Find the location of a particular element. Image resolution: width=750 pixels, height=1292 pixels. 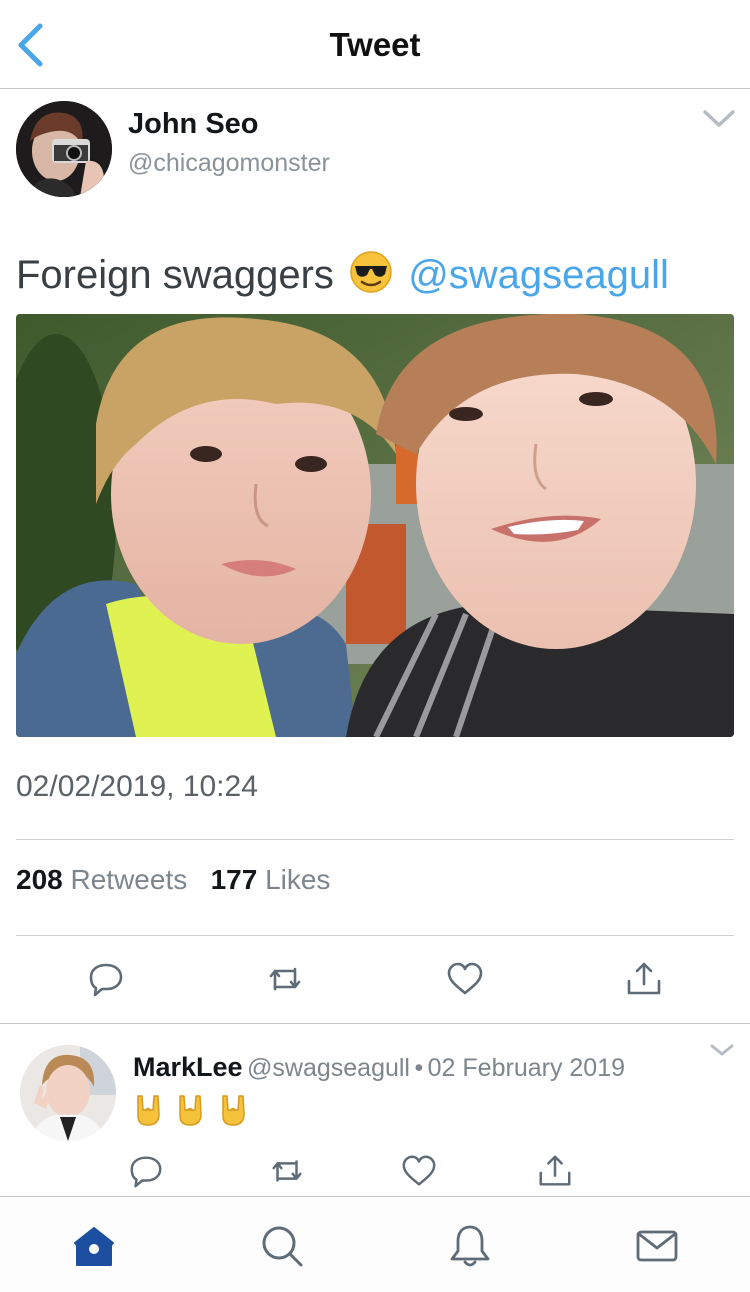

reply-tweet: MarkLee @swagseagull • 02 February 2019 is located at coordinates (375, 1110).